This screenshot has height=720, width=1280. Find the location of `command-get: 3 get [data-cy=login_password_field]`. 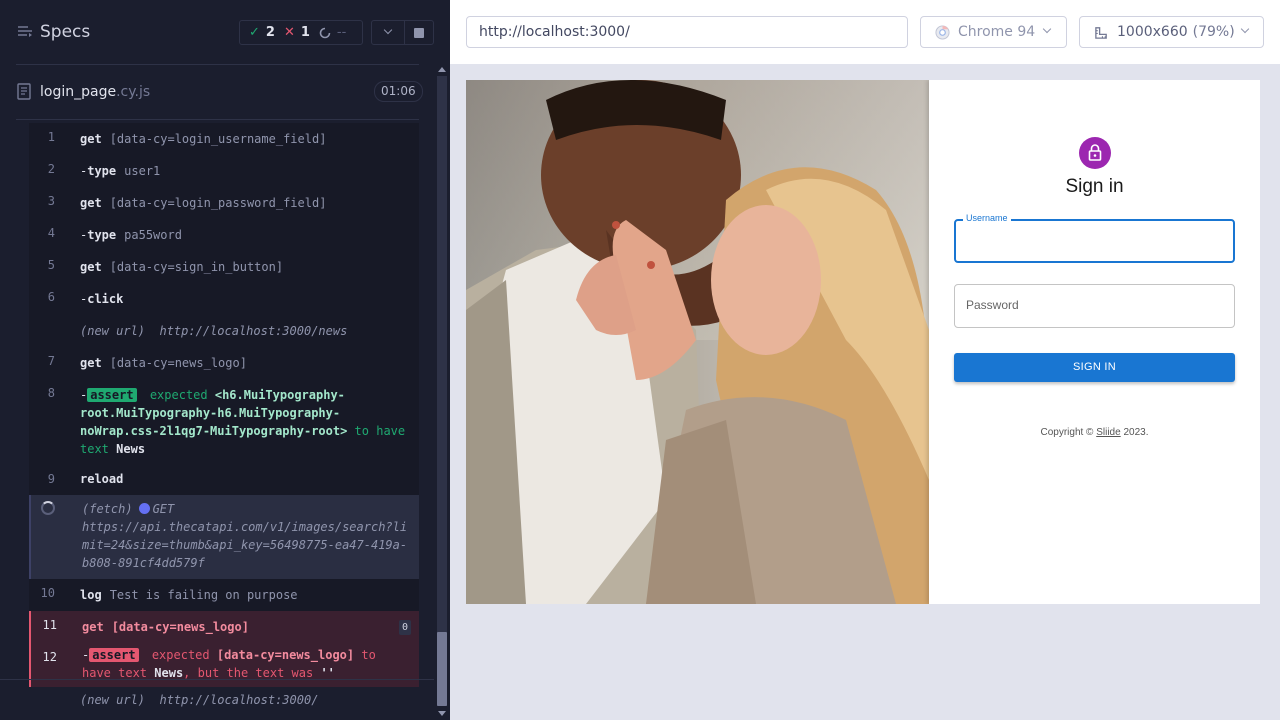

command-get: 3 get [data-cy=login_password_field] is located at coordinates (224, 203).